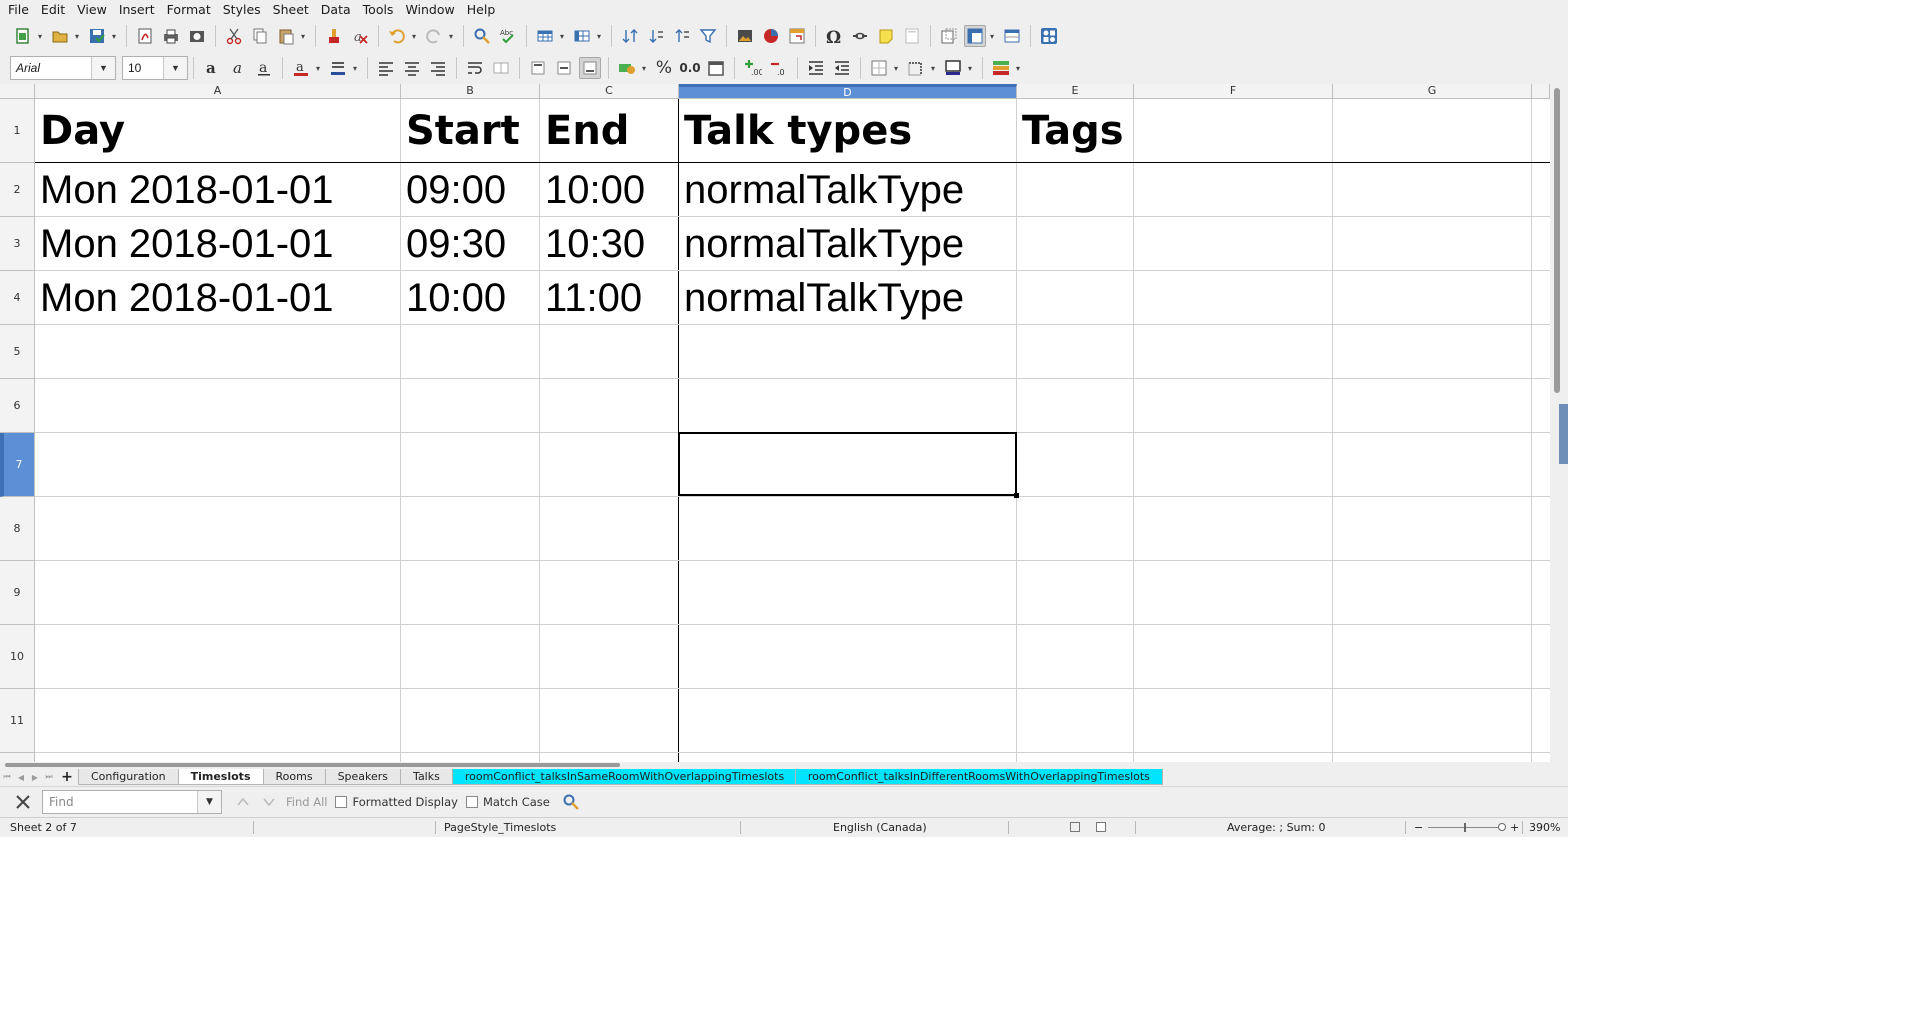 Image resolution: width=1920 pixels, height=1025 pixels. Describe the element at coordinates (797, 36) in the screenshot. I see `pivot-table-icon` at that location.